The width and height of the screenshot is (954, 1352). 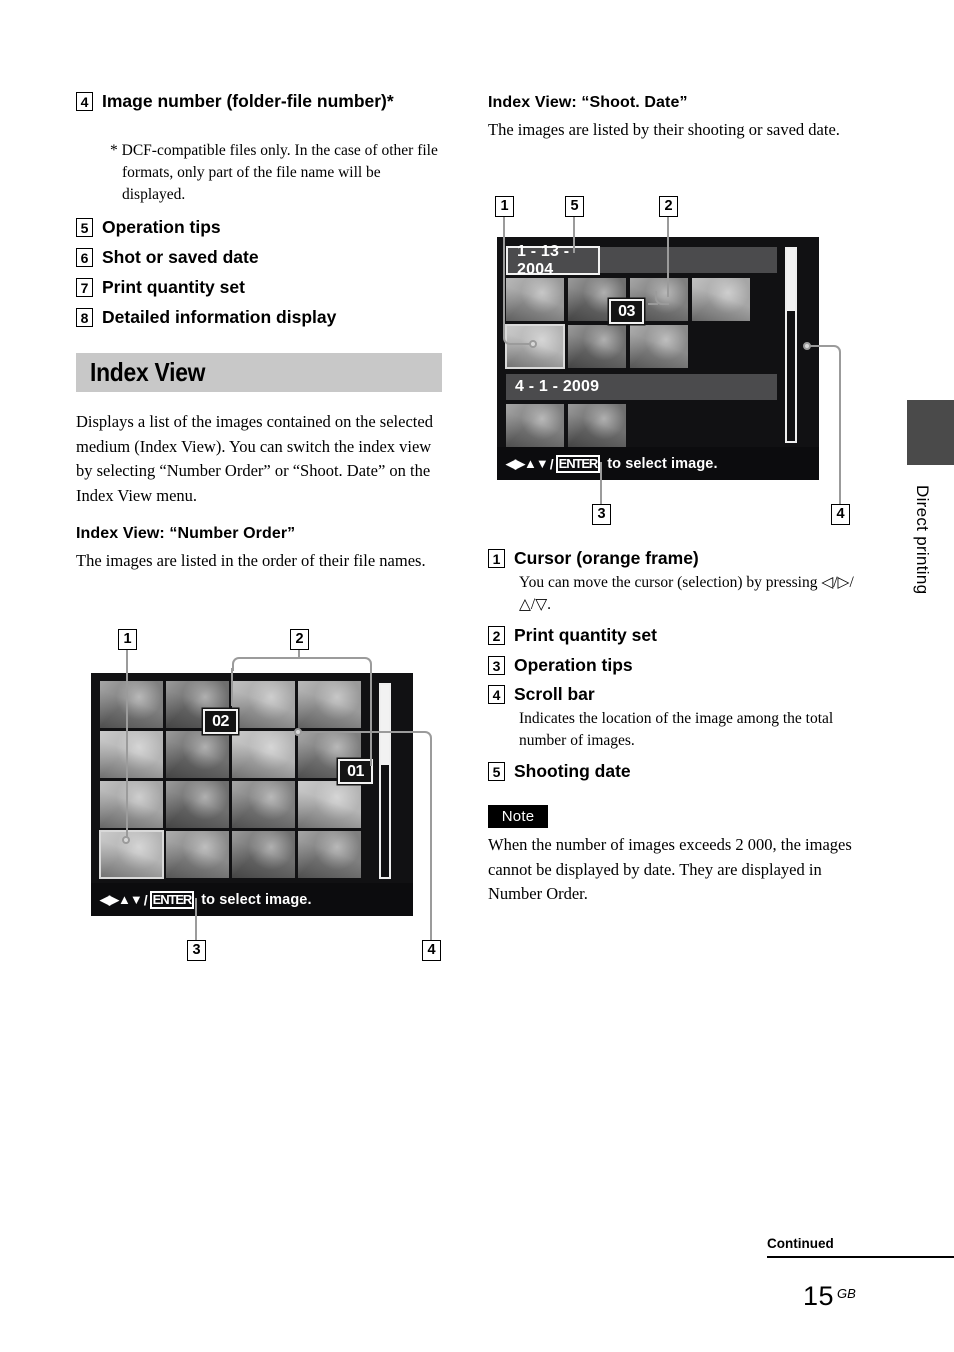 What do you see at coordinates (504, 206) in the screenshot?
I see `figure2-callout-1: 1` at bounding box center [504, 206].